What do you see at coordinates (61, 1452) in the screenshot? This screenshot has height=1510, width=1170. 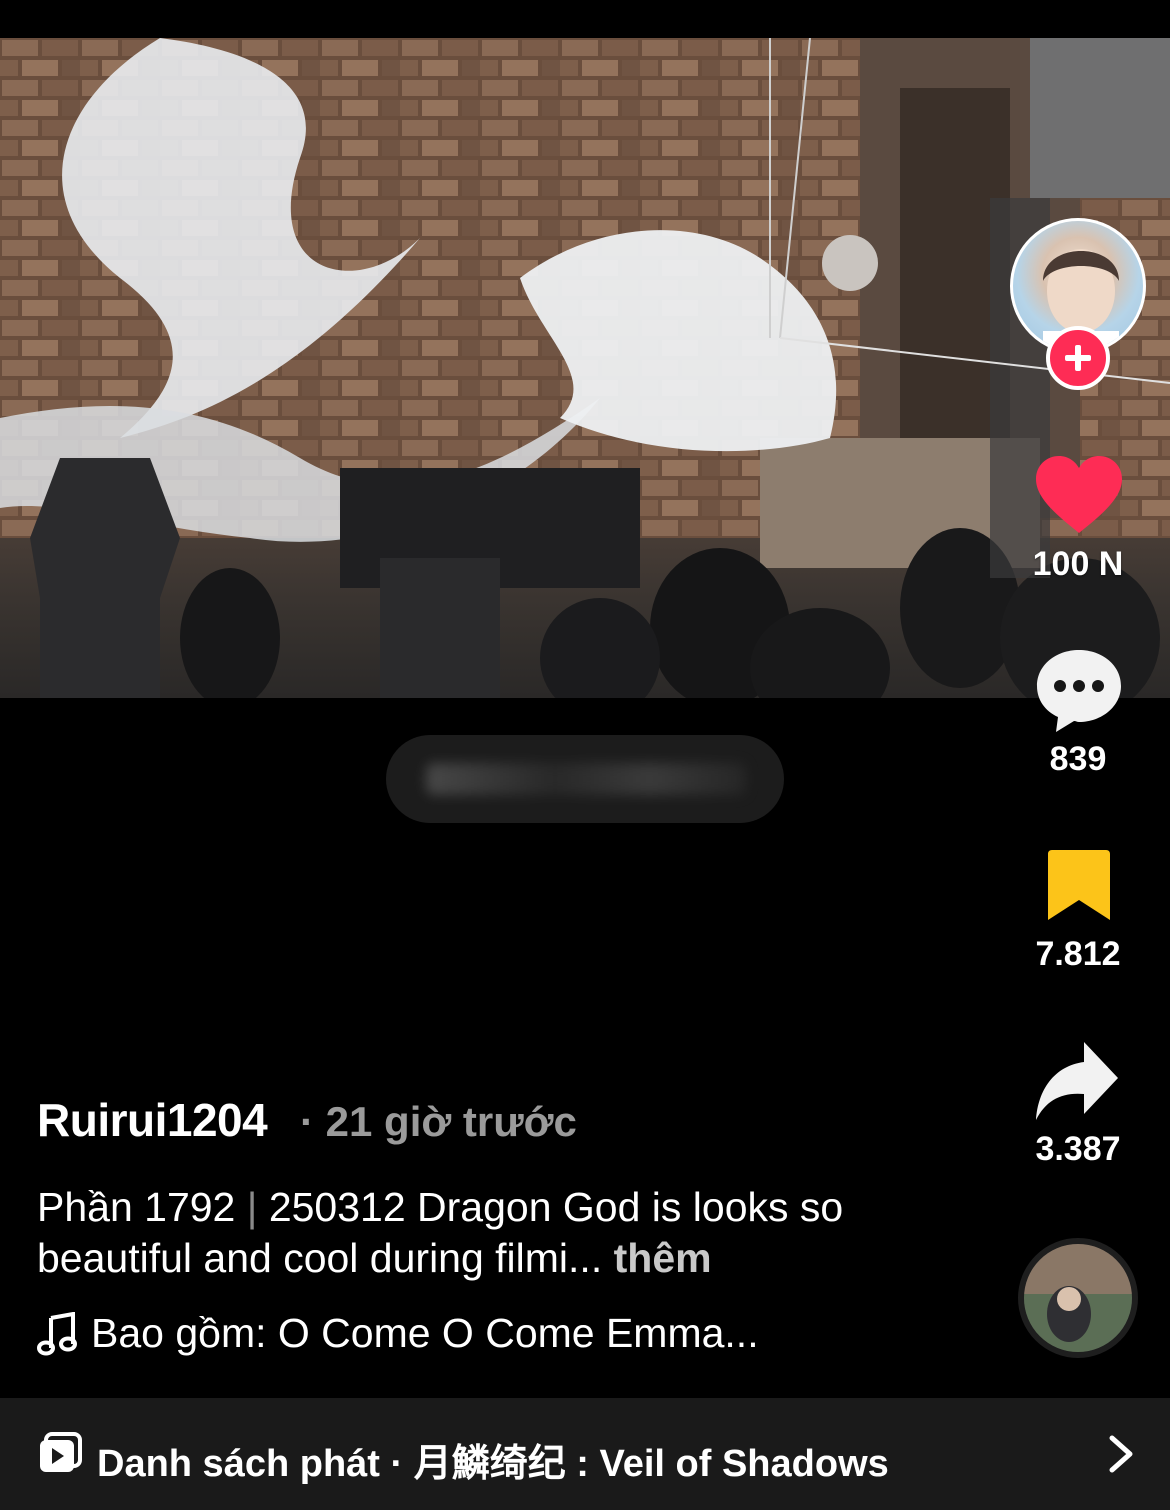 I see `playlist-icon` at bounding box center [61, 1452].